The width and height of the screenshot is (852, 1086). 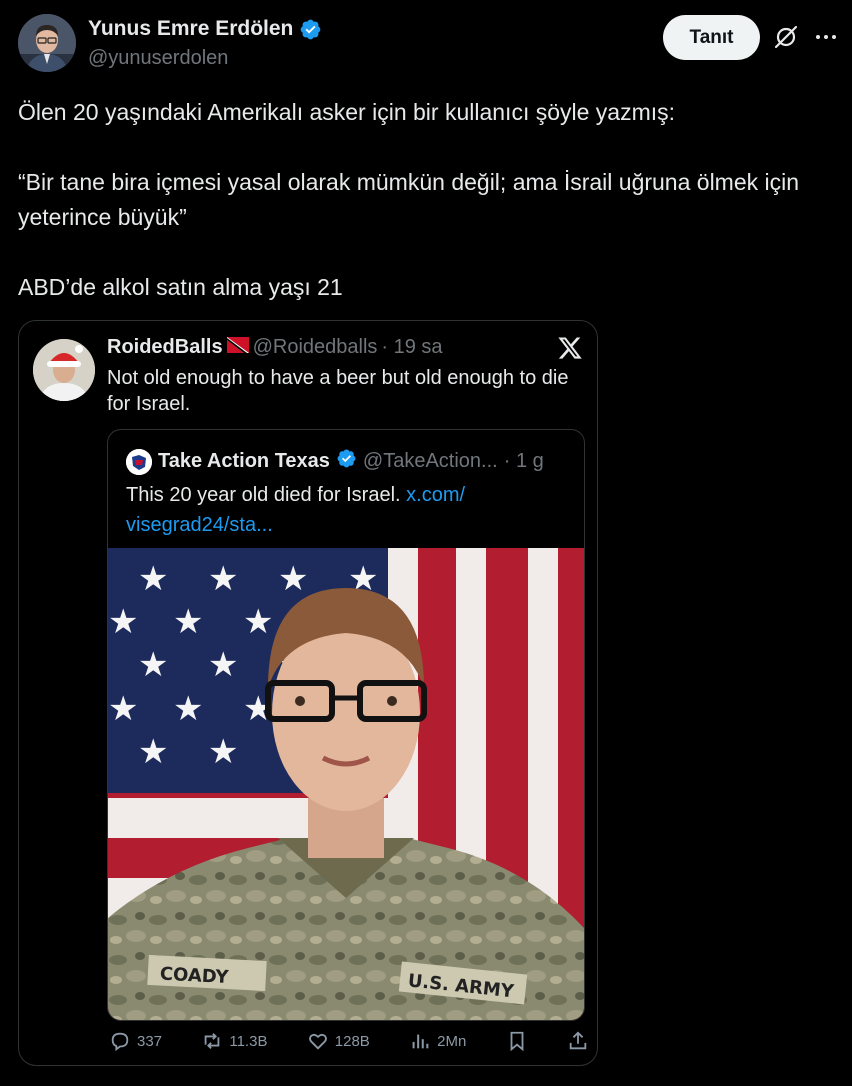 I want to click on tweet-line-note: ABD’de alkol satın alma yaşı 21, so click(x=180, y=287).